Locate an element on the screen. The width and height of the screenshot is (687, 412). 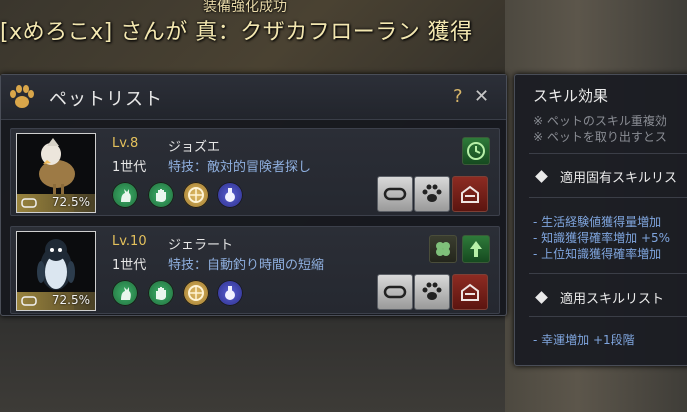
penguin-image is located at coordinates (56, 264).